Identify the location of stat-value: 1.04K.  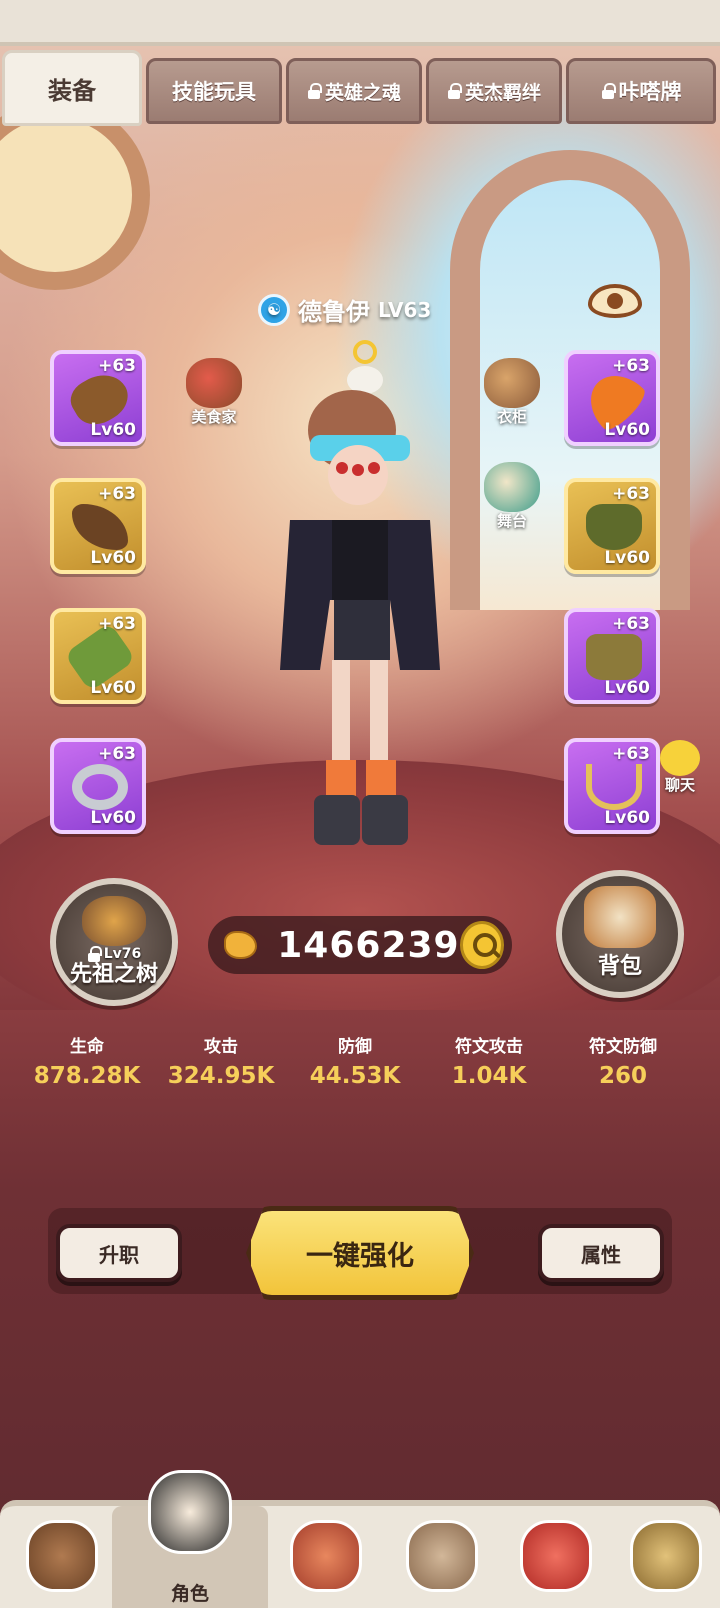
(489, 1076).